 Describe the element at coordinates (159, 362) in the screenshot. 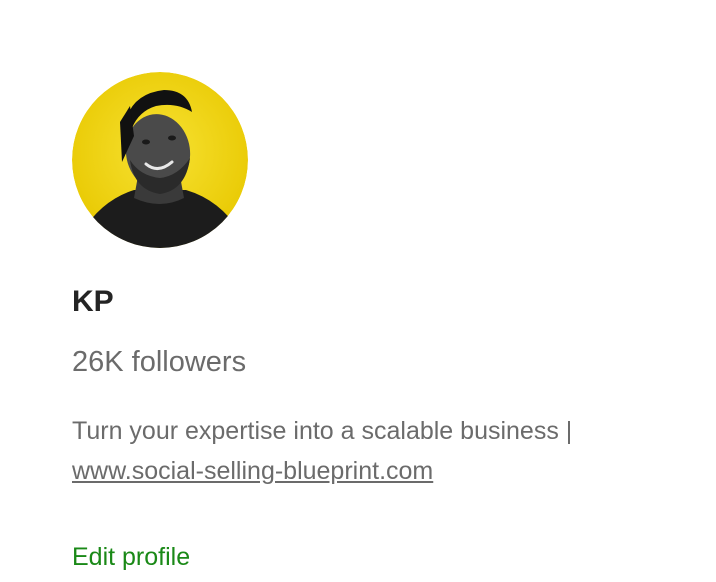

I see `followers-count: 26K followers` at that location.